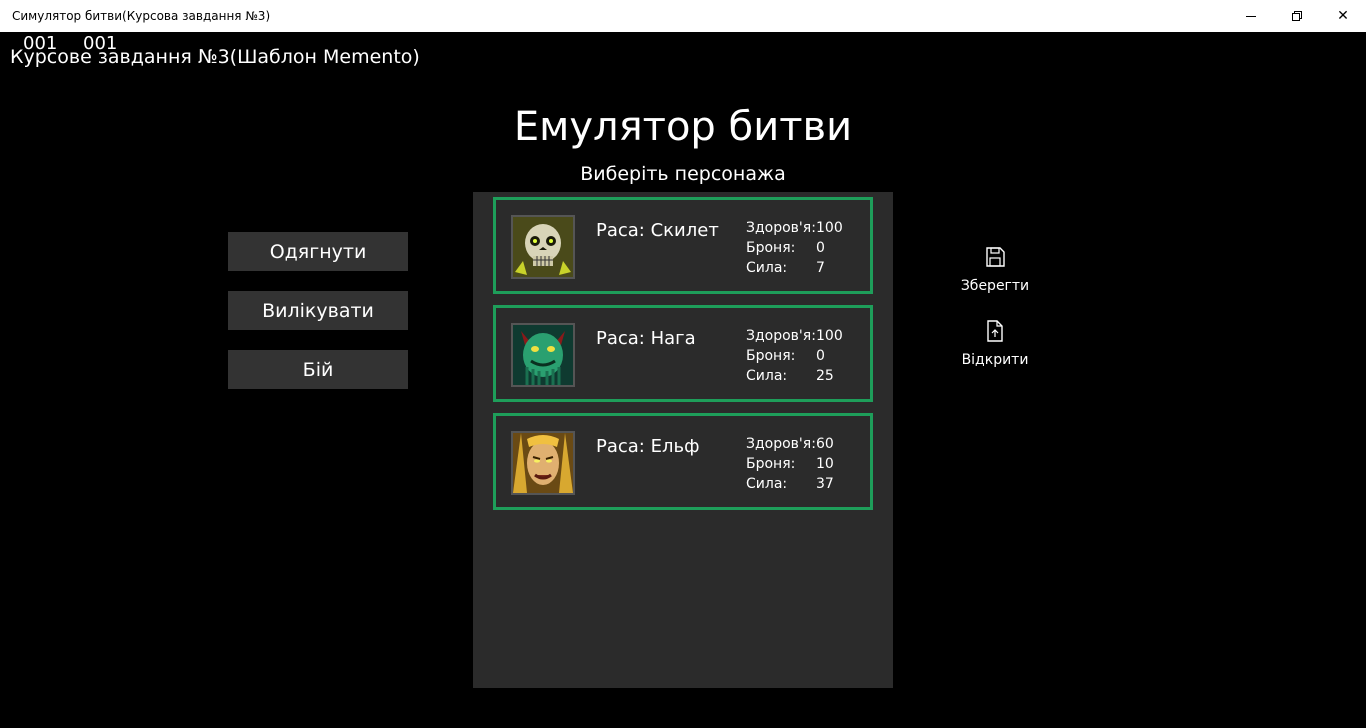 The height and width of the screenshot is (728, 1366). Describe the element at coordinates (995, 360) in the screenshot. I see `open-label: Відкрити` at that location.